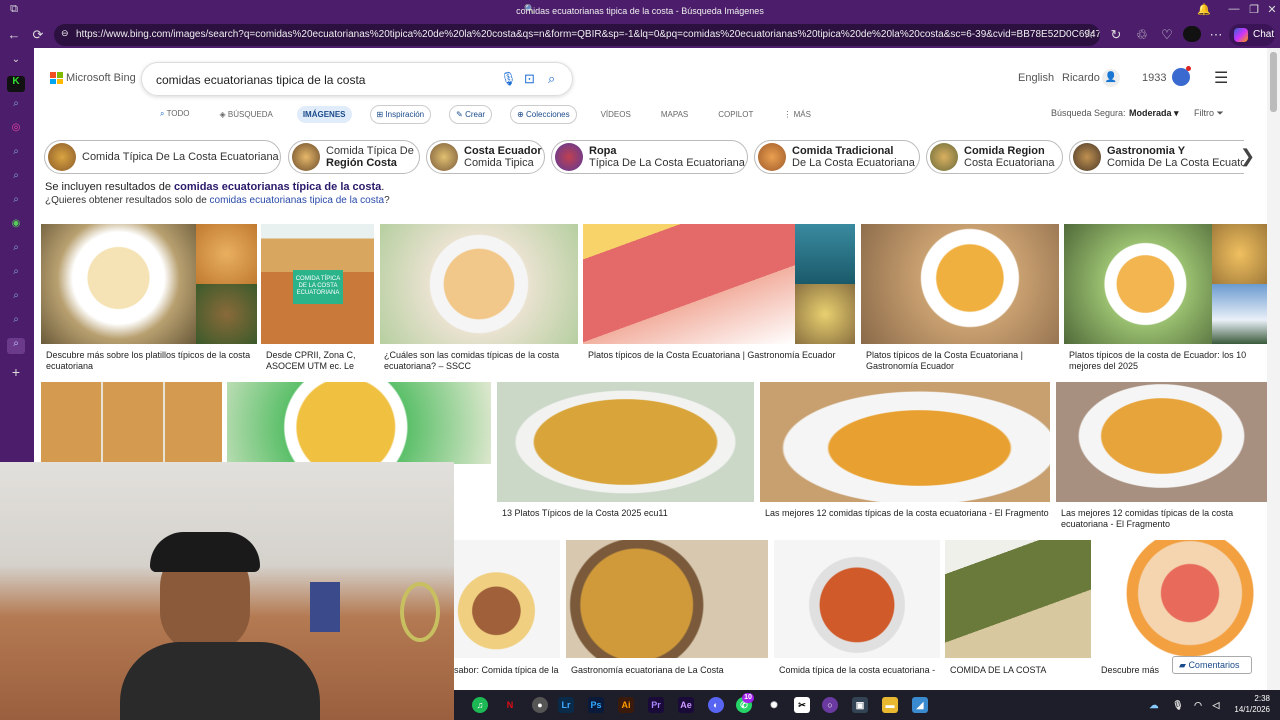 The image size is (1280, 720). I want to click on hamburger-menu-icon: ☰, so click(1221, 78).